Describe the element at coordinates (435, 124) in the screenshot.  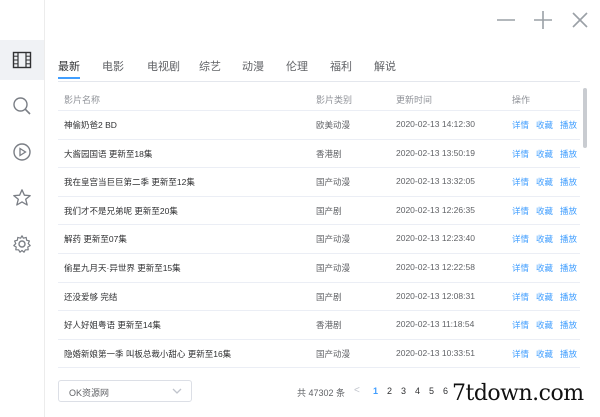
I see `row-update-time: 2020-02-13 14:12:30` at that location.